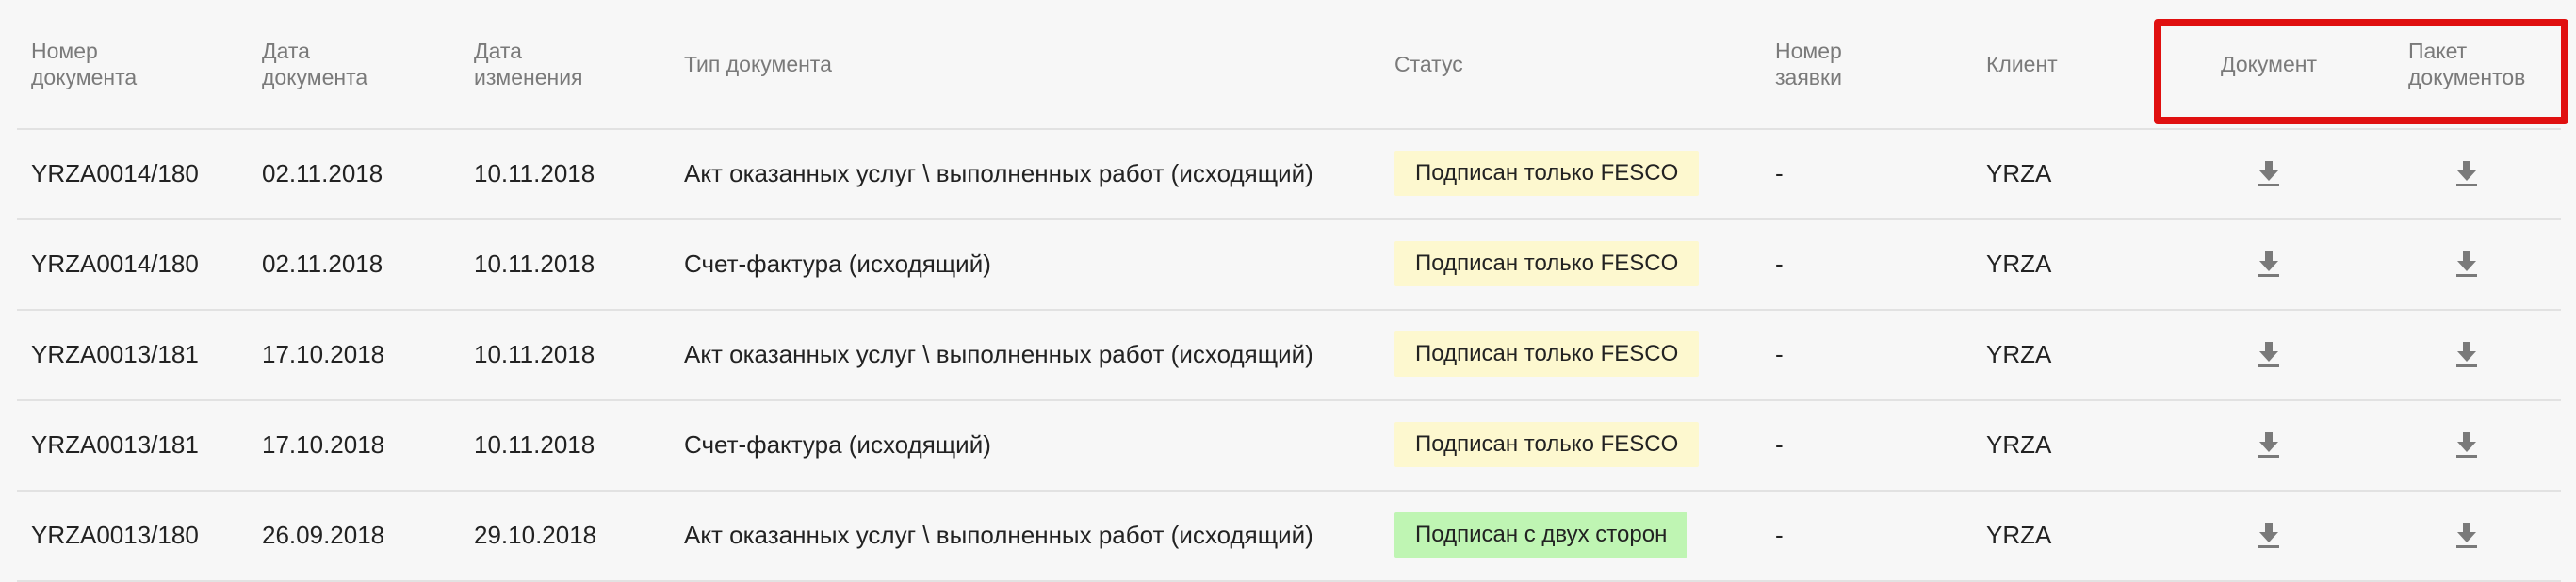 This screenshot has height=582, width=2576. What do you see at coordinates (144, 64) in the screenshot?
I see `column-header-number: Номер документа` at bounding box center [144, 64].